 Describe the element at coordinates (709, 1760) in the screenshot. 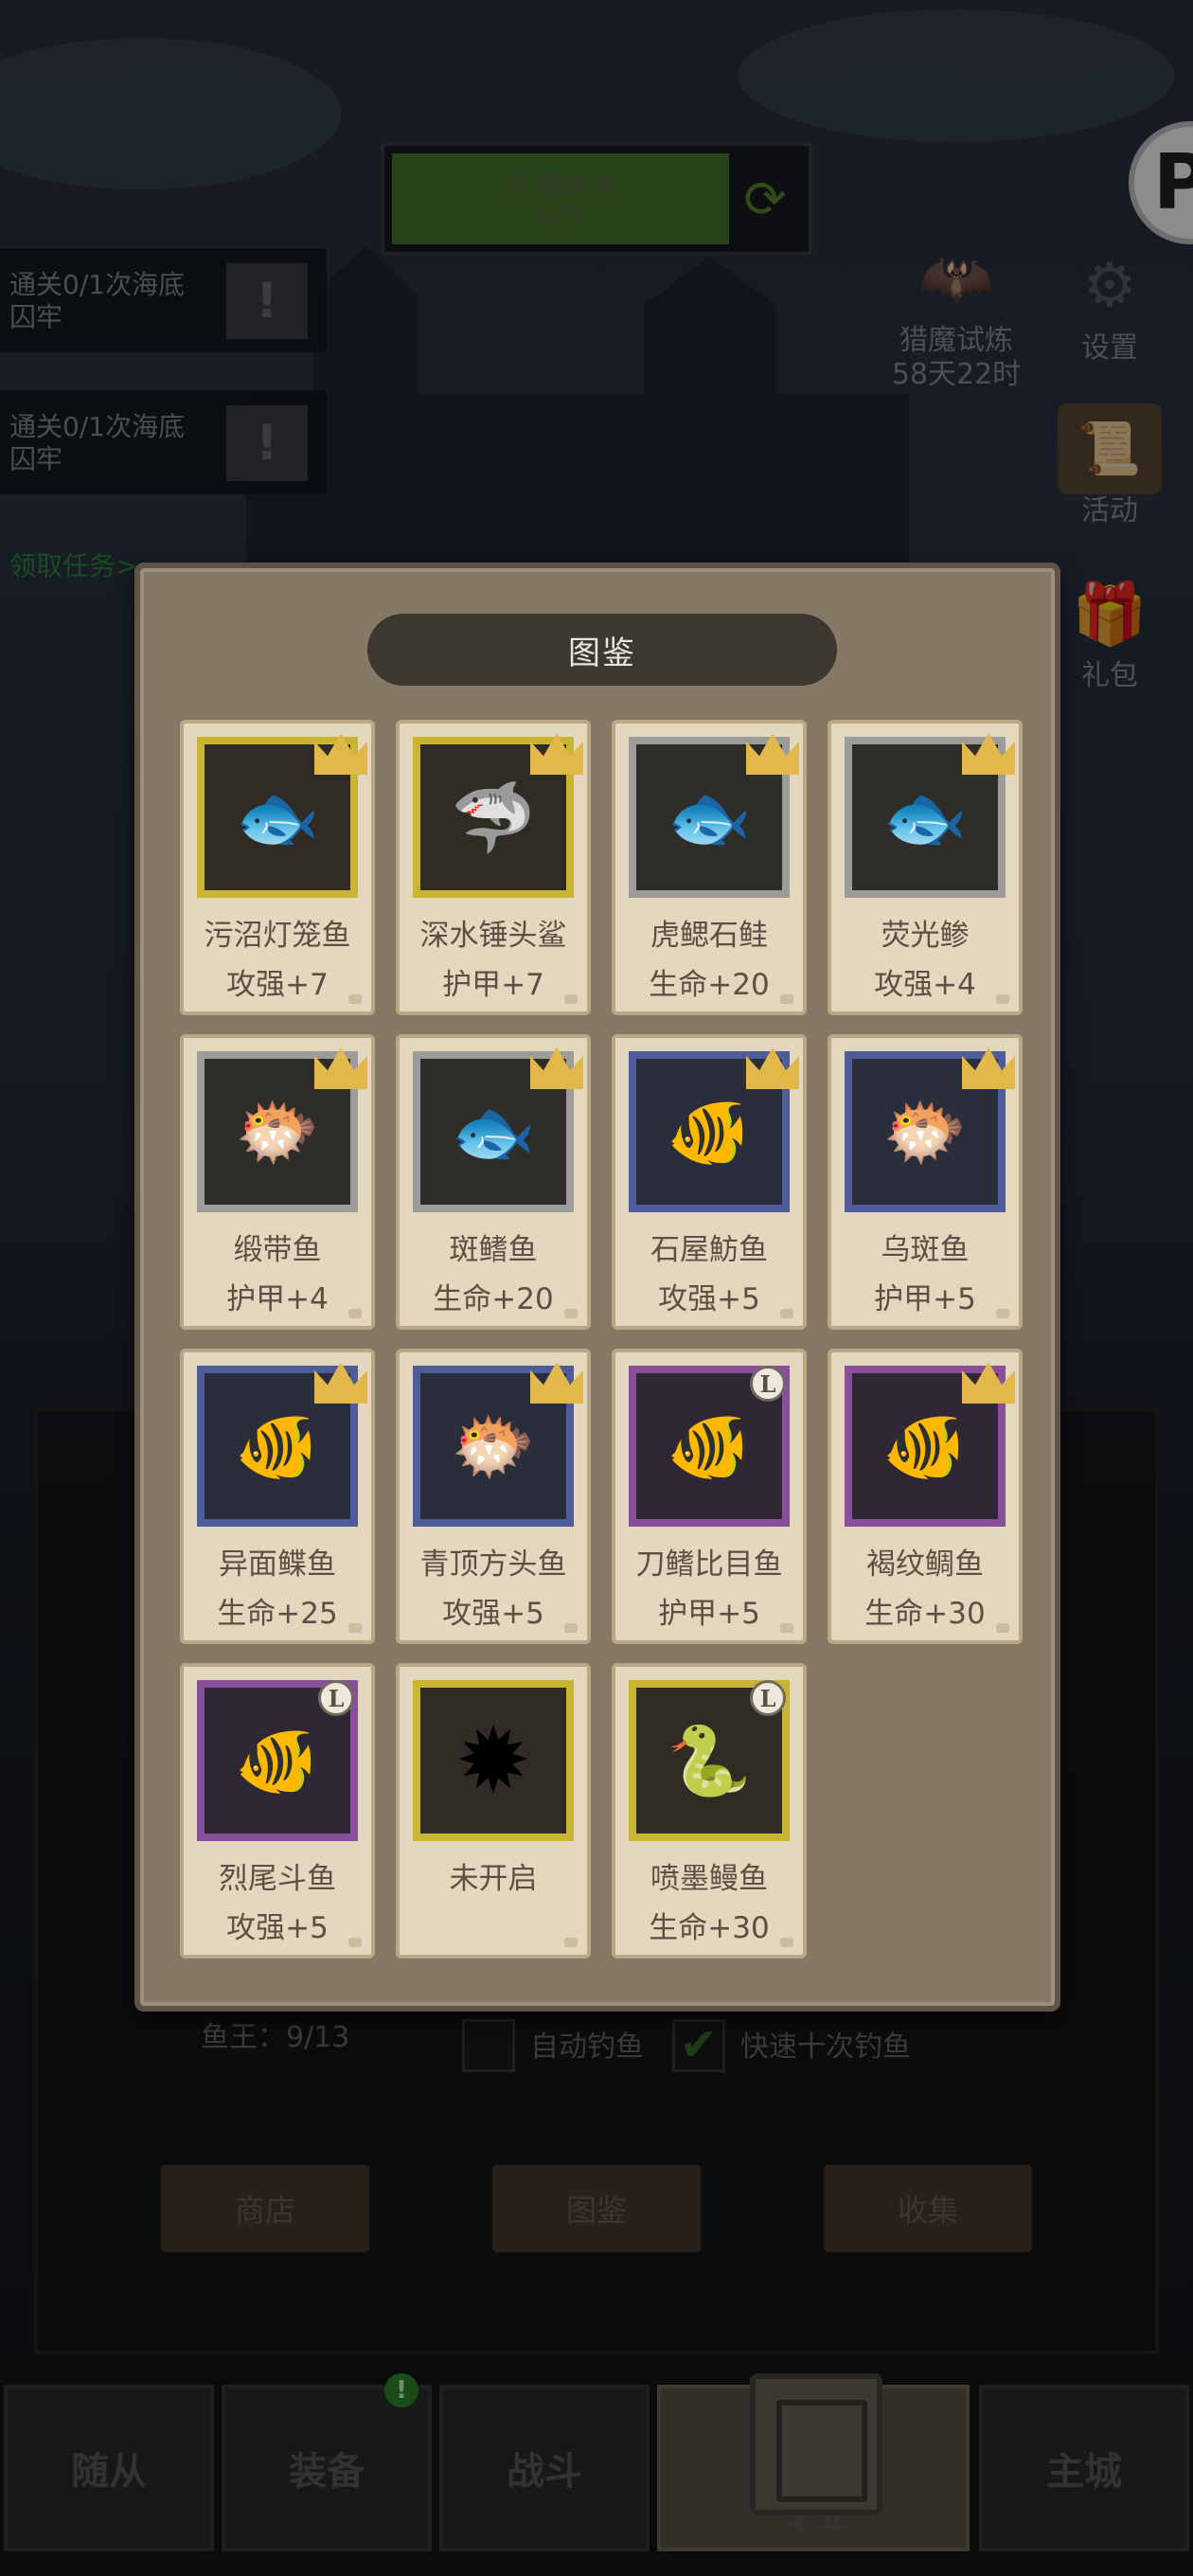

I see `fish-icon: 🐍` at that location.